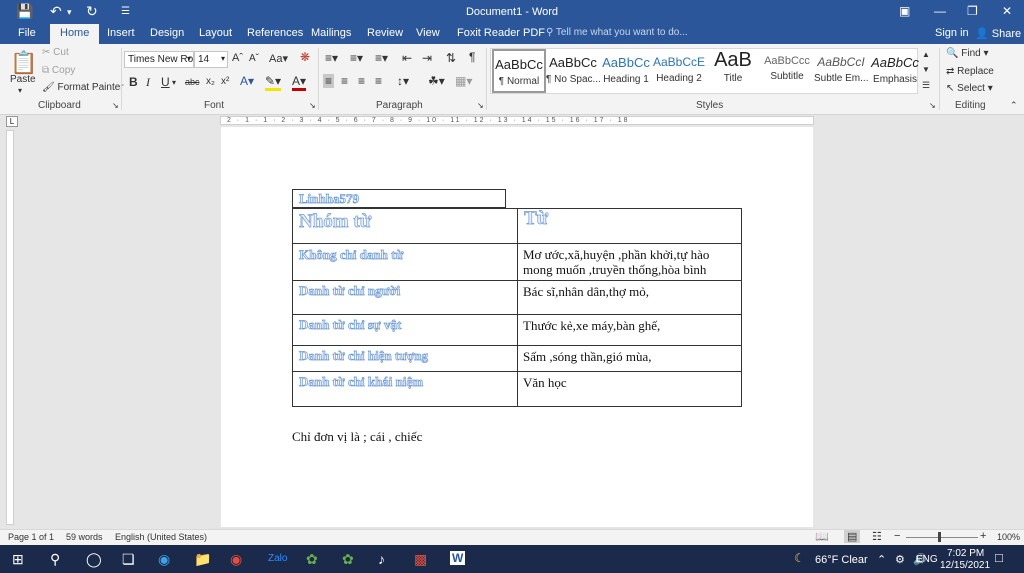  Describe the element at coordinates (967, 53) in the screenshot. I see `find-button: 🔍 Find ▾` at that location.